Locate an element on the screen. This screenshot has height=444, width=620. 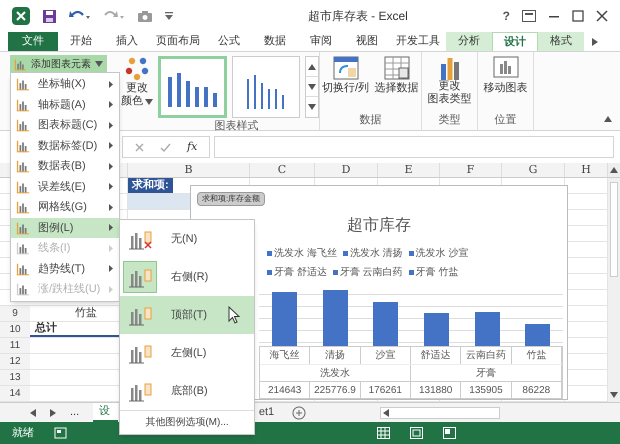
status-text: 就绪 is located at coordinates (23, 433).